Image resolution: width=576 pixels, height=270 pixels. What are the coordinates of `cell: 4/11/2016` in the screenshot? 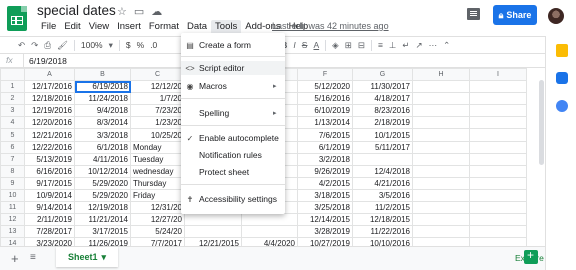 It's located at (102, 159).